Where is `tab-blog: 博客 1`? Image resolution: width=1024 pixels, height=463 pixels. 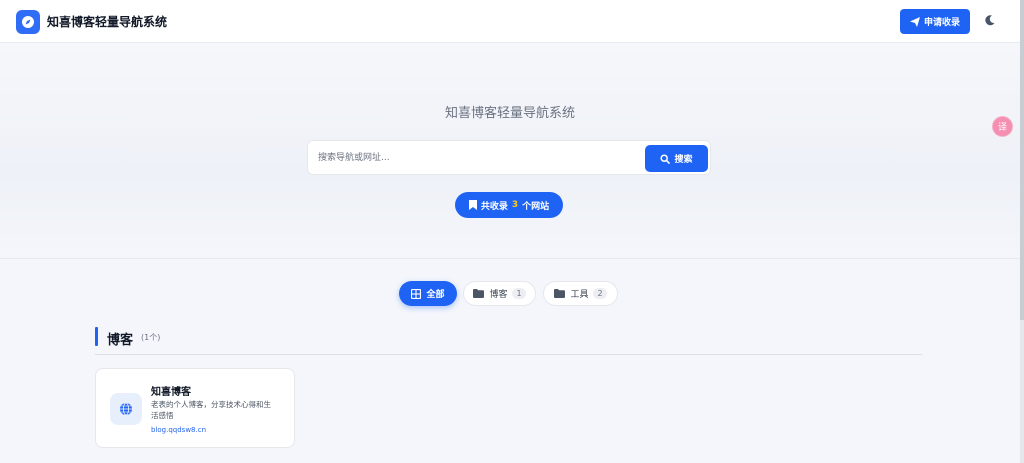
tab-blog: 博客 1 is located at coordinates (499, 293).